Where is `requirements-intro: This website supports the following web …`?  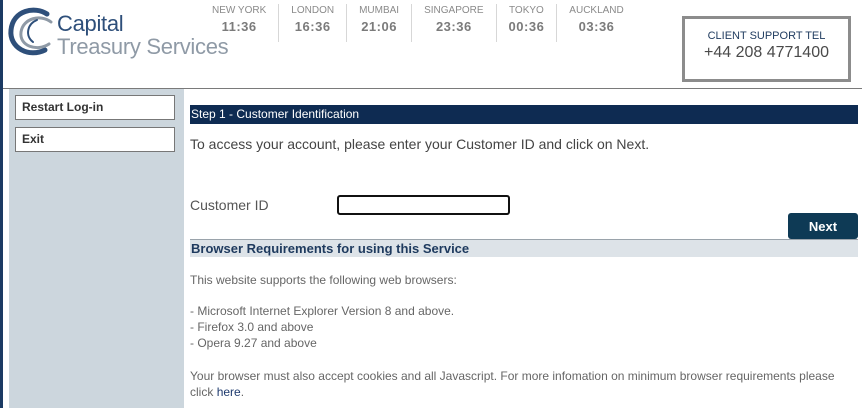 requirements-intro: This website supports the following web … is located at coordinates (323, 280).